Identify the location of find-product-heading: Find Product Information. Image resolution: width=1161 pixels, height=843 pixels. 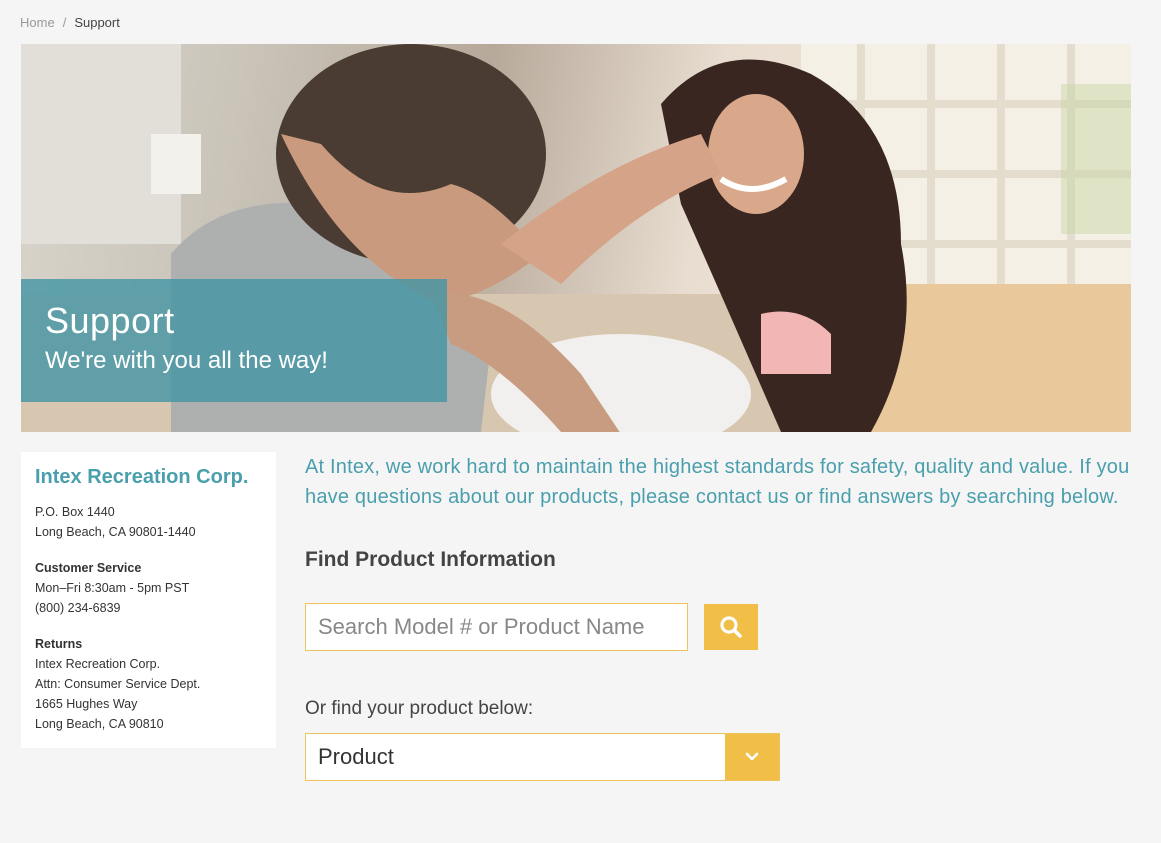
(430, 559).